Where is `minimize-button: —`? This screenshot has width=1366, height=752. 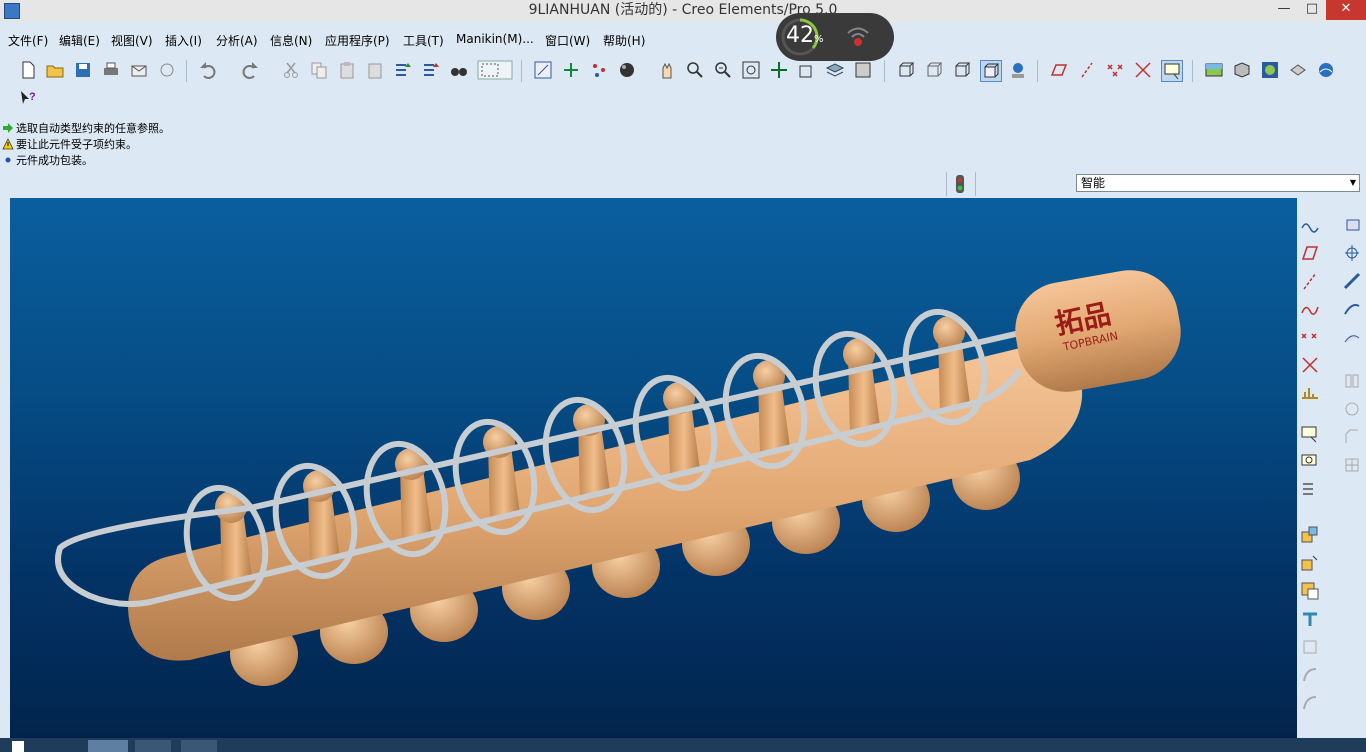
minimize-button: — is located at coordinates (1284, 10).